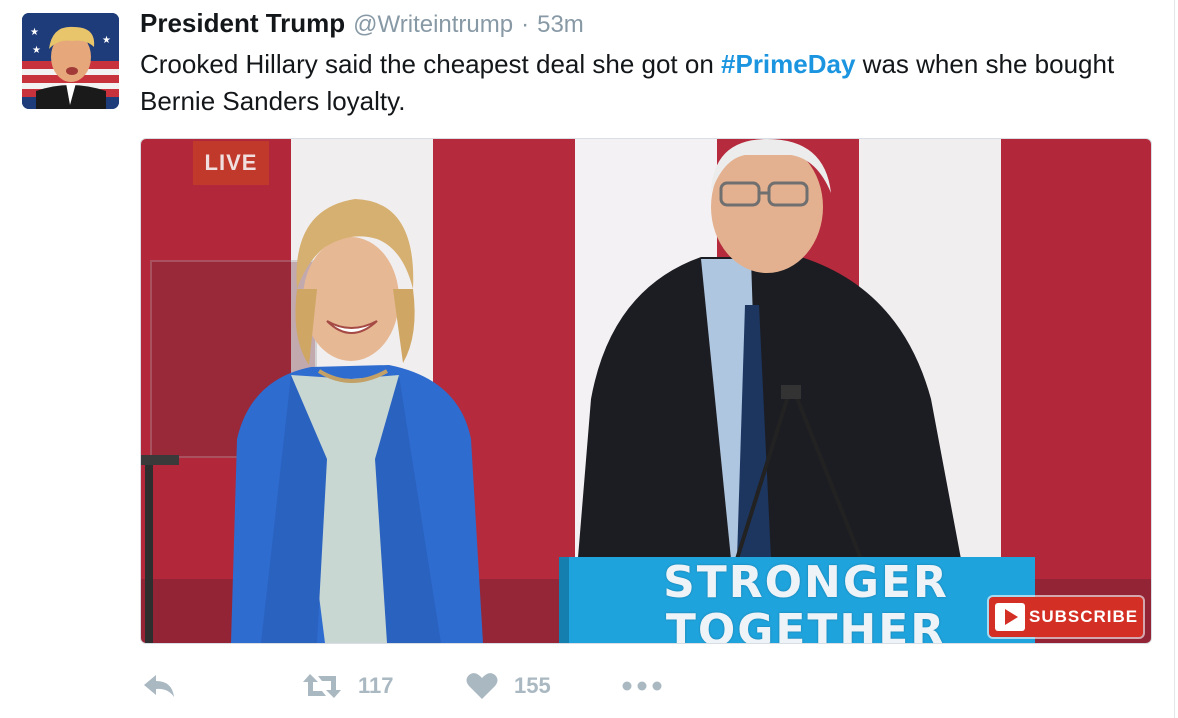 Image resolution: width=1178 pixels, height=718 pixels. Describe the element at coordinates (433, 25) in the screenshot. I see `user-handle: @Writeintrump` at that location.